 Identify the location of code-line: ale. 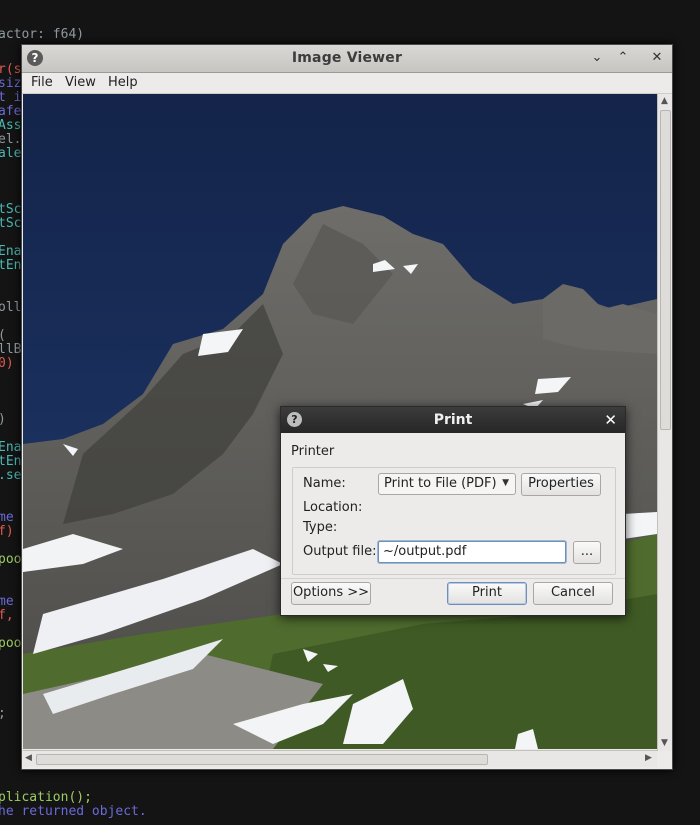
(11, 153).